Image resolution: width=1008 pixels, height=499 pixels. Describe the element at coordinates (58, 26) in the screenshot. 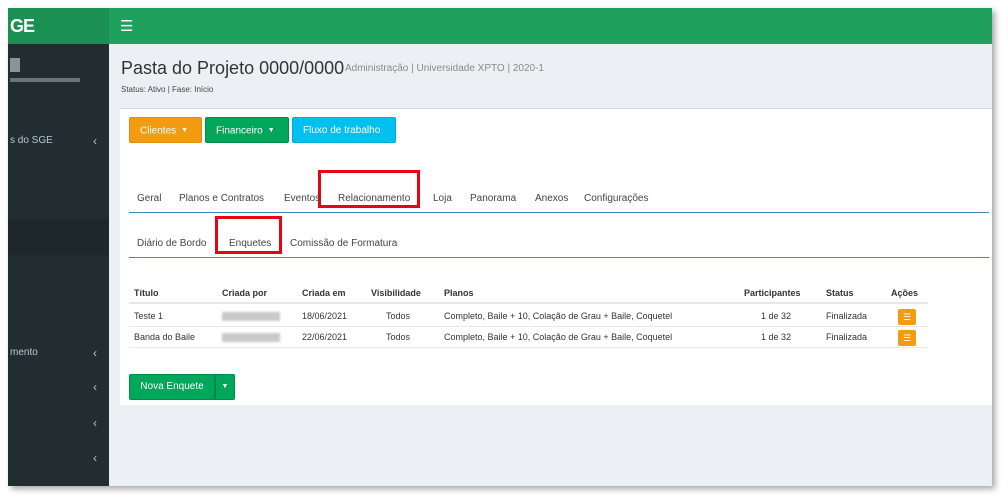

I see `app-logo: GE` at that location.